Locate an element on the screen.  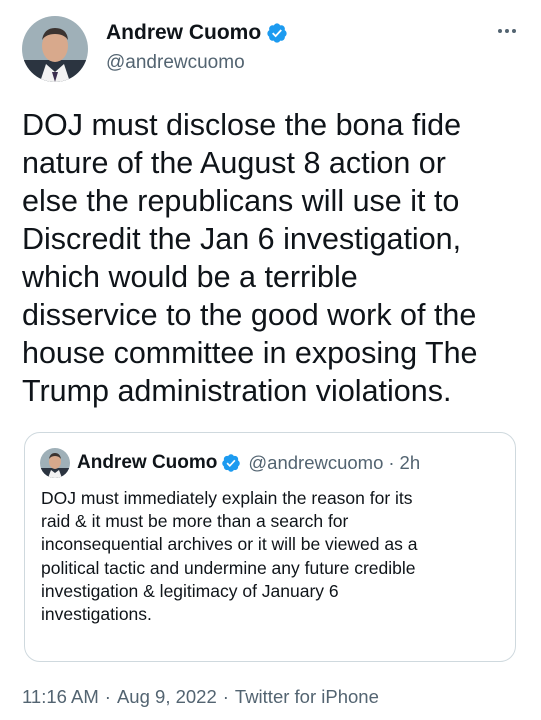
author-name-line: Andrew Cuomo is located at coordinates (197, 33).